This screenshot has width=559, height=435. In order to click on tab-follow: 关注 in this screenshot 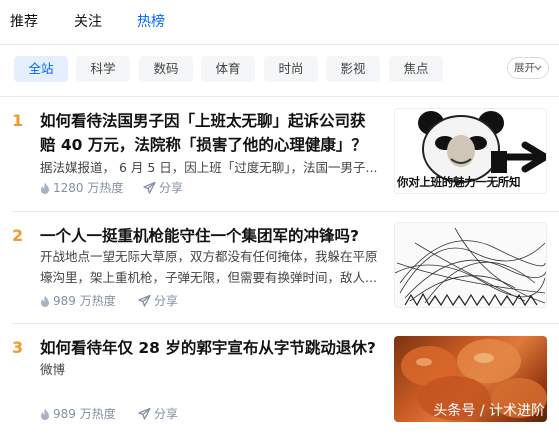, I will do `click(88, 21)`.